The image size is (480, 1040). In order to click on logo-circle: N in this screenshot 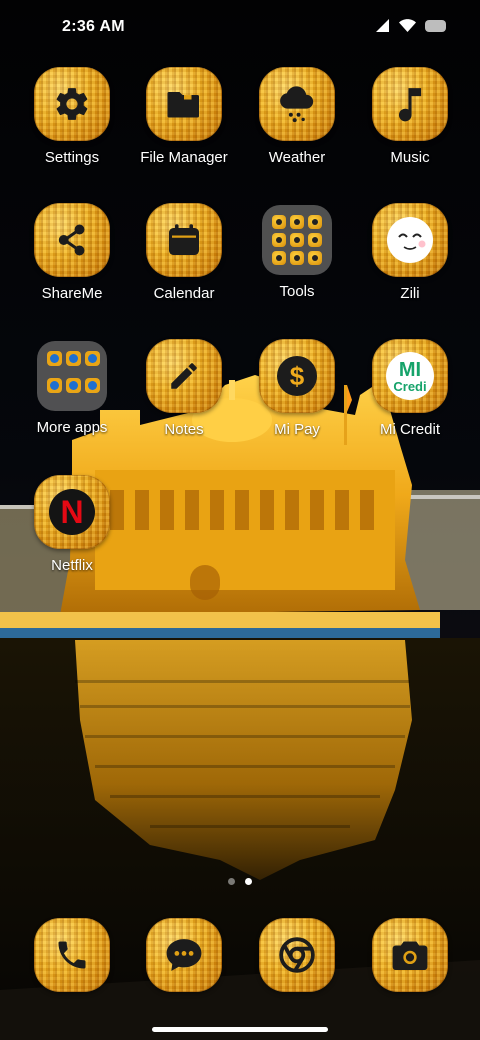, I will do `click(72, 512)`.